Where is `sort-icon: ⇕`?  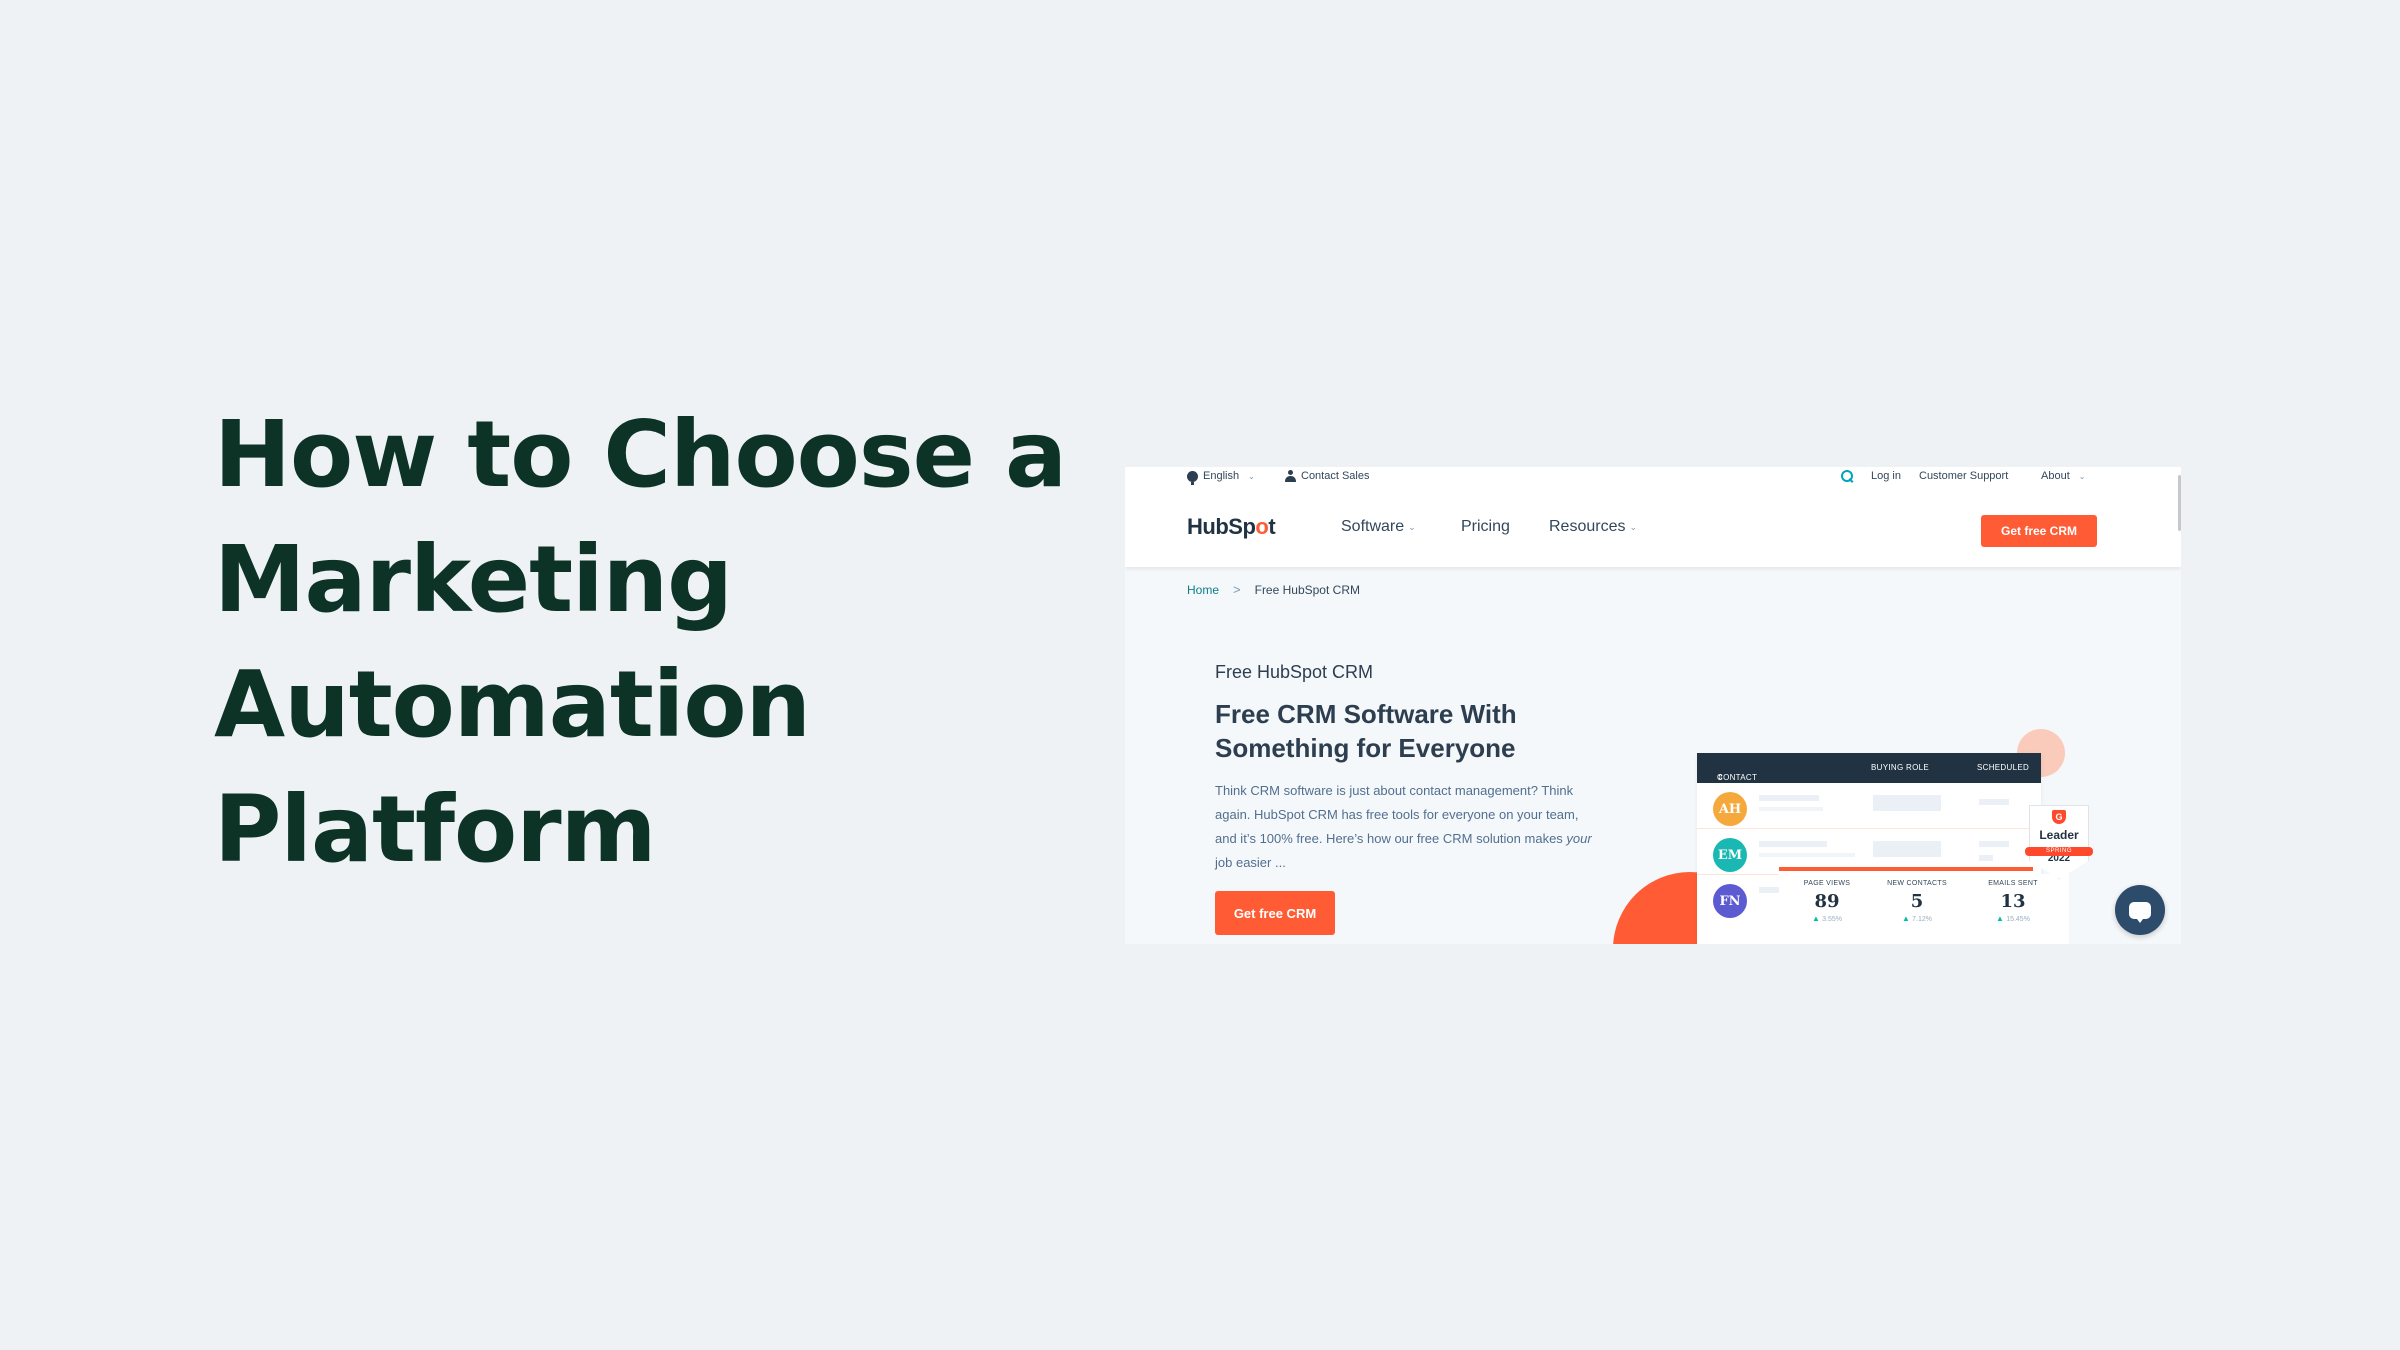
sort-icon: ⇕ is located at coordinates (1721, 777).